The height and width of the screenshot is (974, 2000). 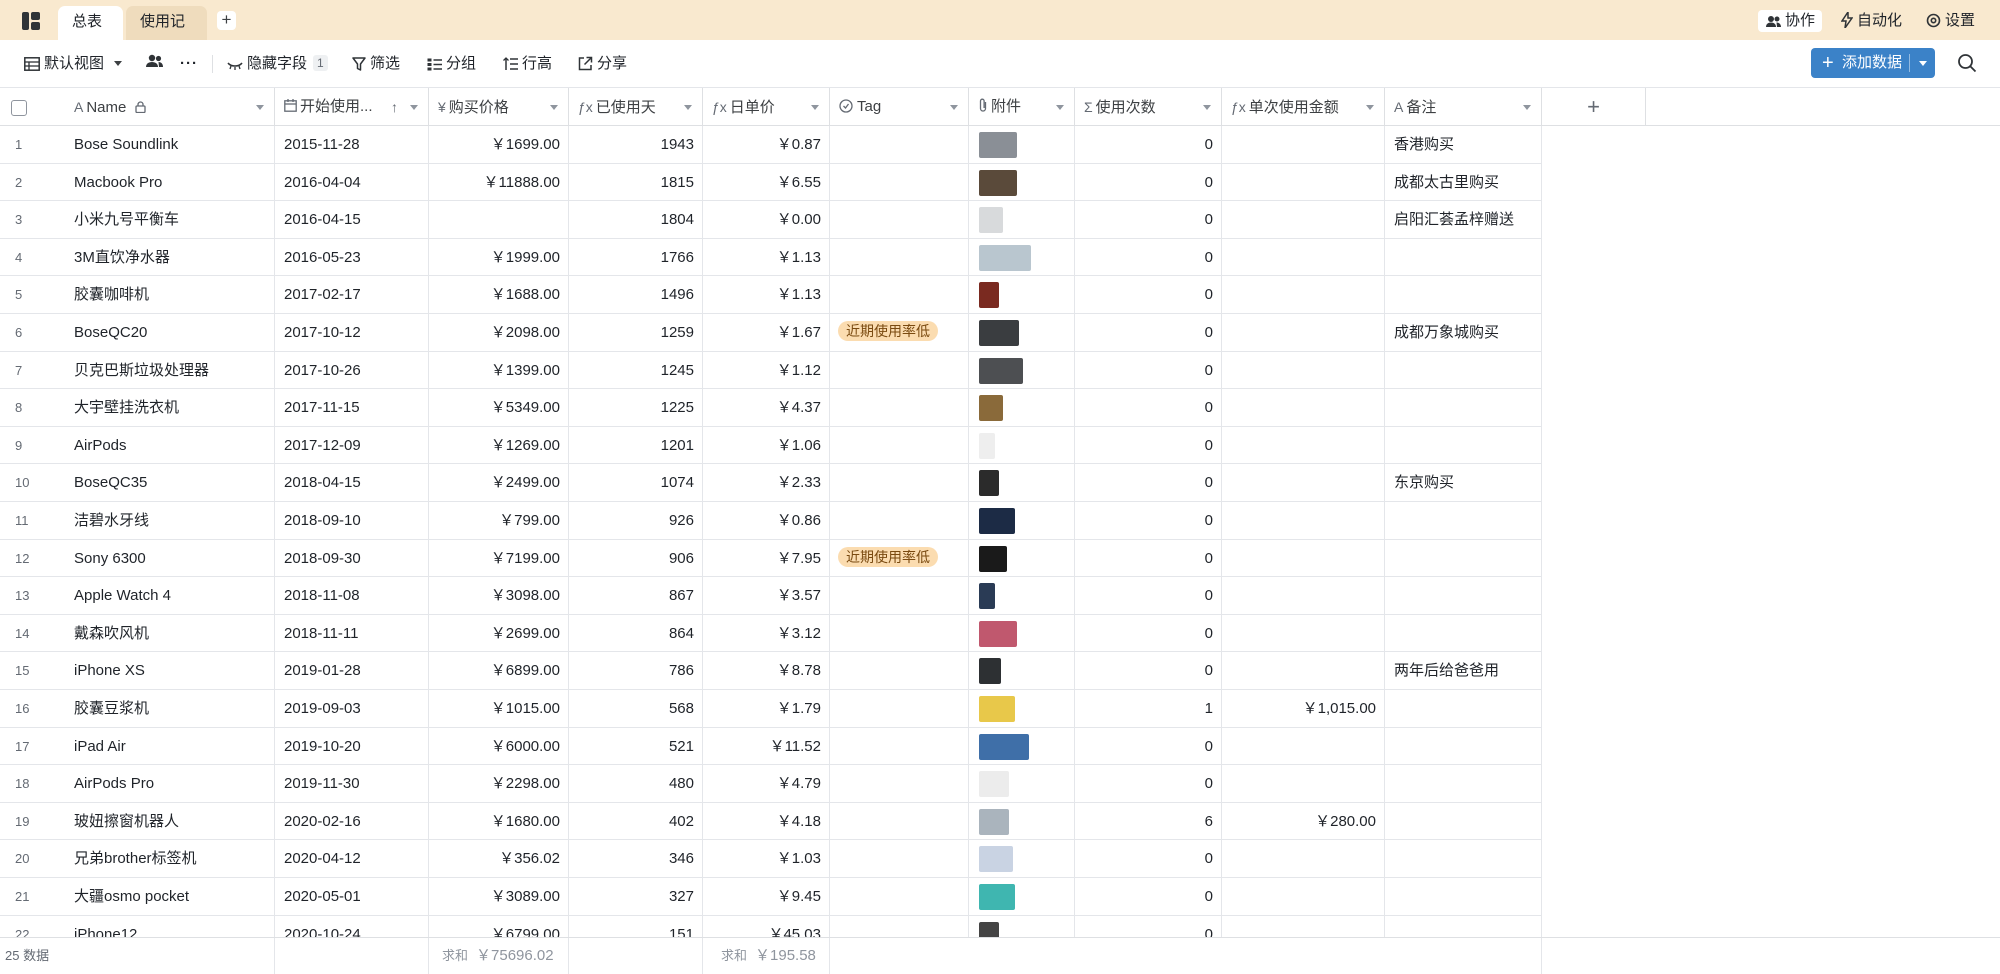 I want to click on cell-use-count: 6, so click(x=1148, y=821).